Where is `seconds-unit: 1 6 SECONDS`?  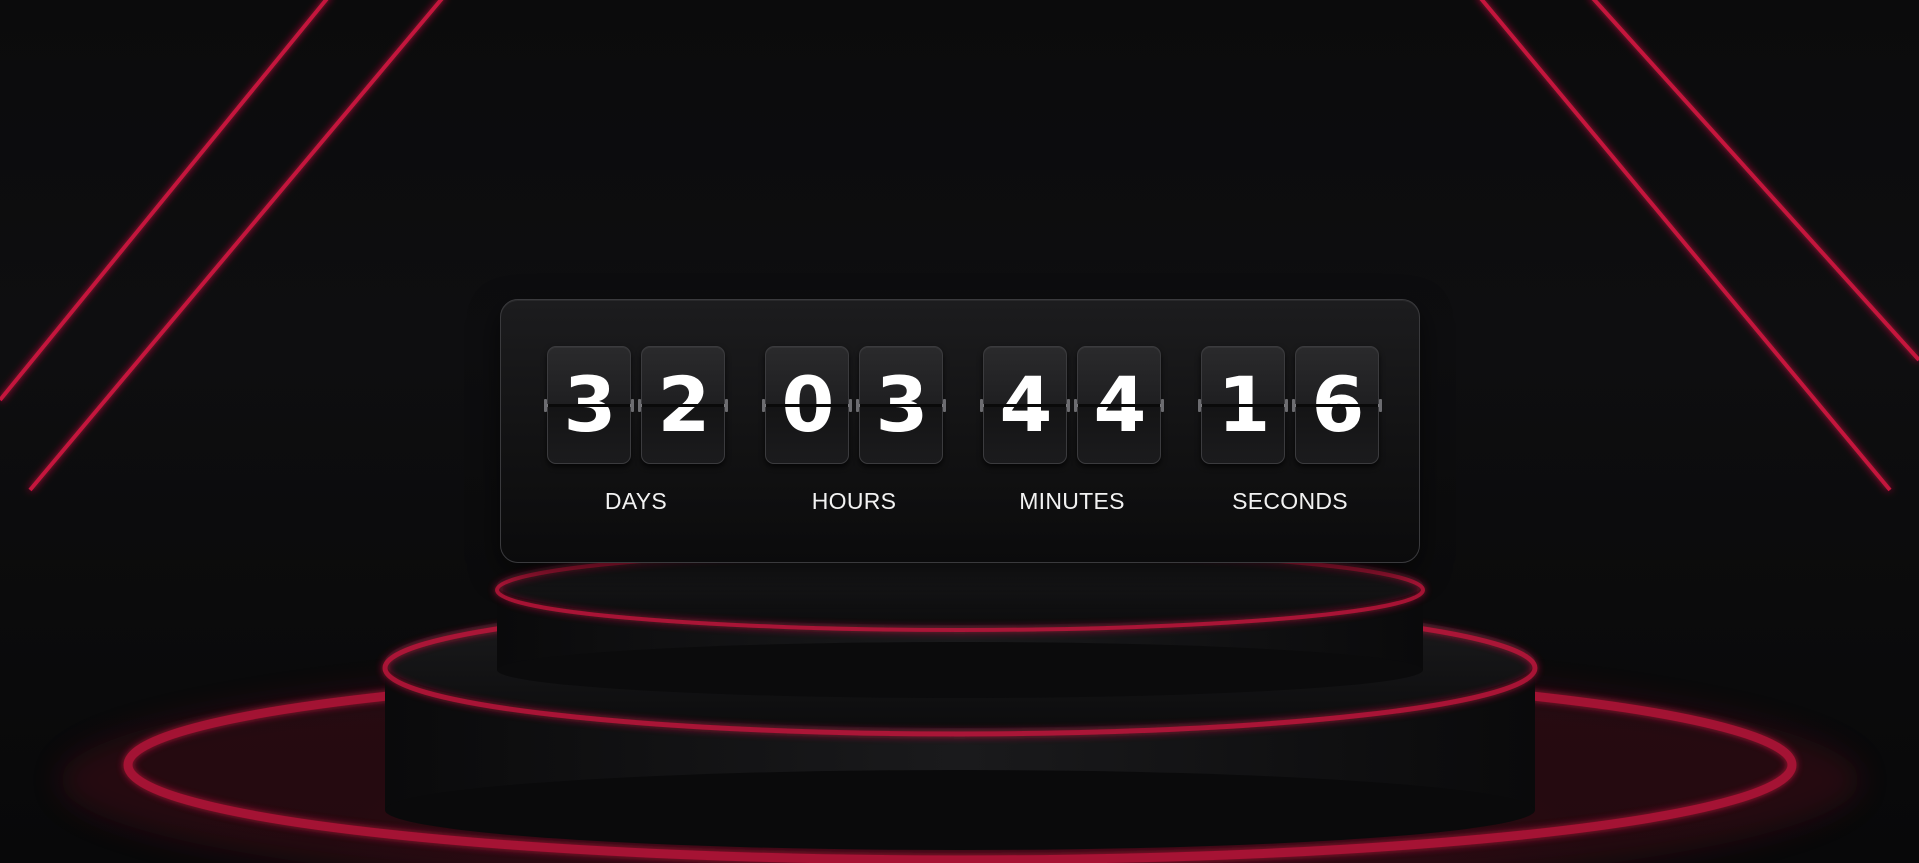 seconds-unit: 1 6 SECONDS is located at coordinates (1290, 430).